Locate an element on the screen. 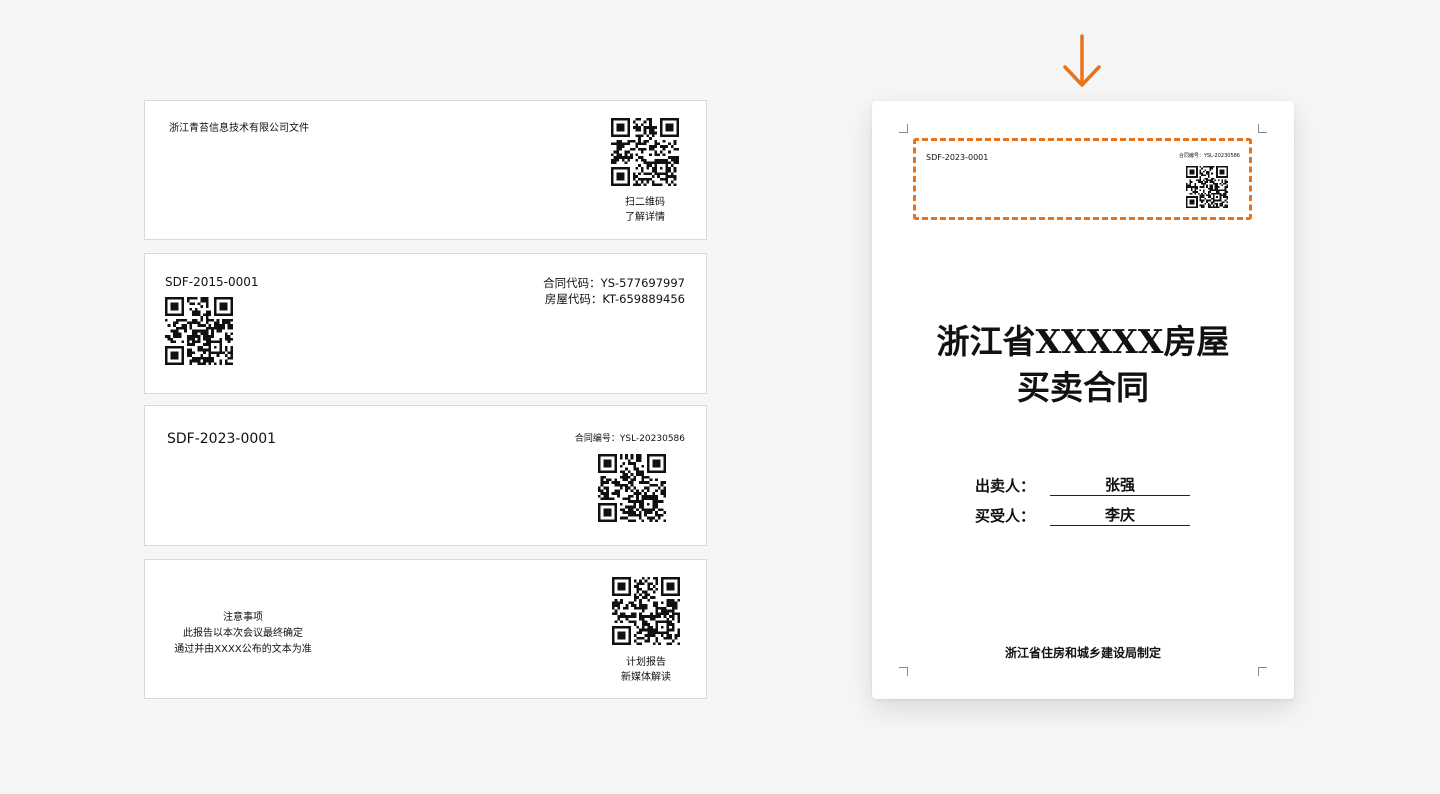 This screenshot has height=794, width=1440. contract-code: 合同代码：YS-577697997 is located at coordinates (614, 283).